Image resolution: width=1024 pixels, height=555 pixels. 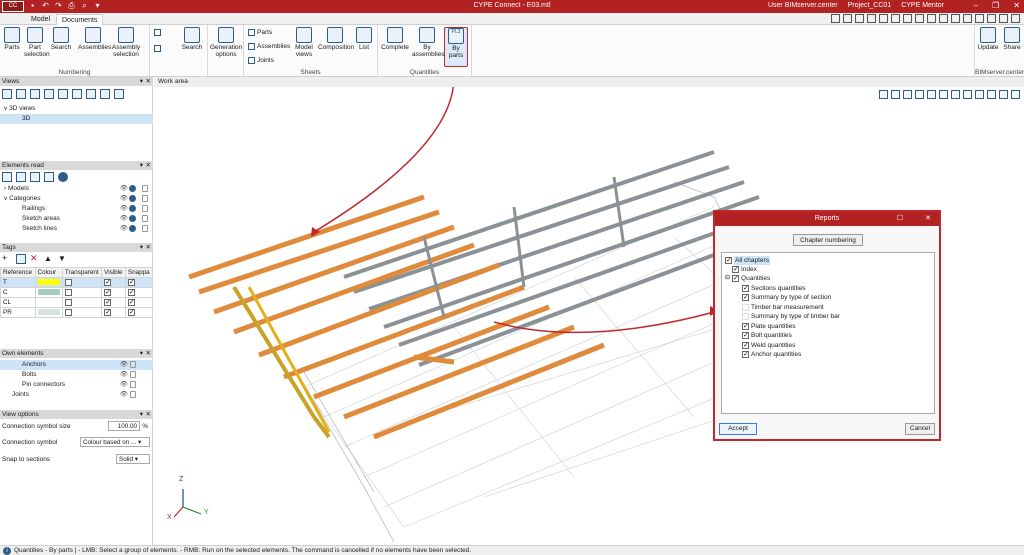 What do you see at coordinates (269, 46) in the screenshot?
I see `sheets-assemblies-button: Assemblies` at bounding box center [269, 46].